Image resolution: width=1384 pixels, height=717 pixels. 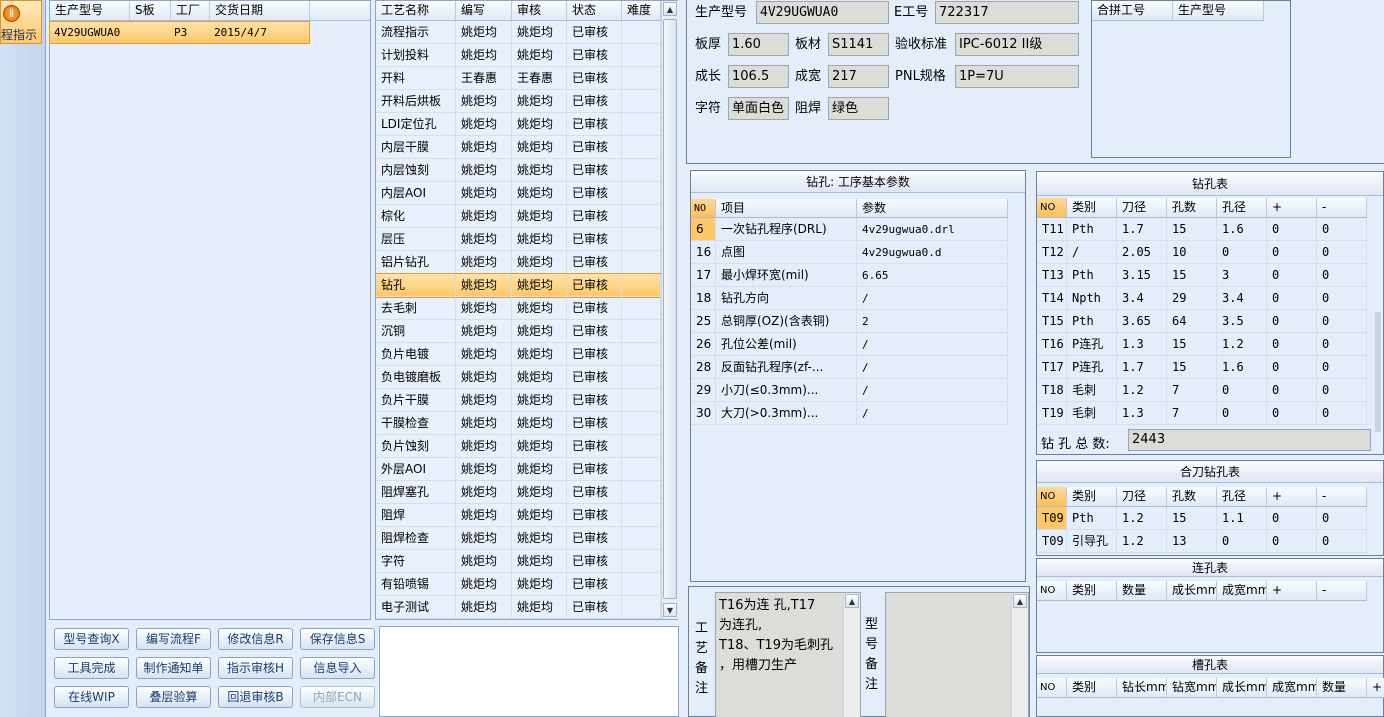 What do you see at coordinates (255, 668) in the screenshot?
I see `action-button: 指示审核H` at bounding box center [255, 668].